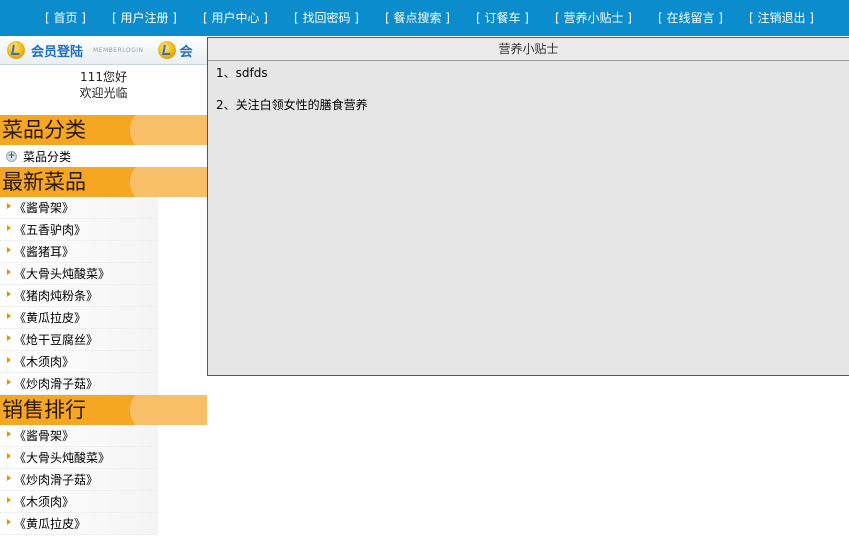 Image resolution: width=849 pixels, height=537 pixels. What do you see at coordinates (44, 436) in the screenshot?
I see `ranking-item-label: 《酱骨架》` at bounding box center [44, 436].